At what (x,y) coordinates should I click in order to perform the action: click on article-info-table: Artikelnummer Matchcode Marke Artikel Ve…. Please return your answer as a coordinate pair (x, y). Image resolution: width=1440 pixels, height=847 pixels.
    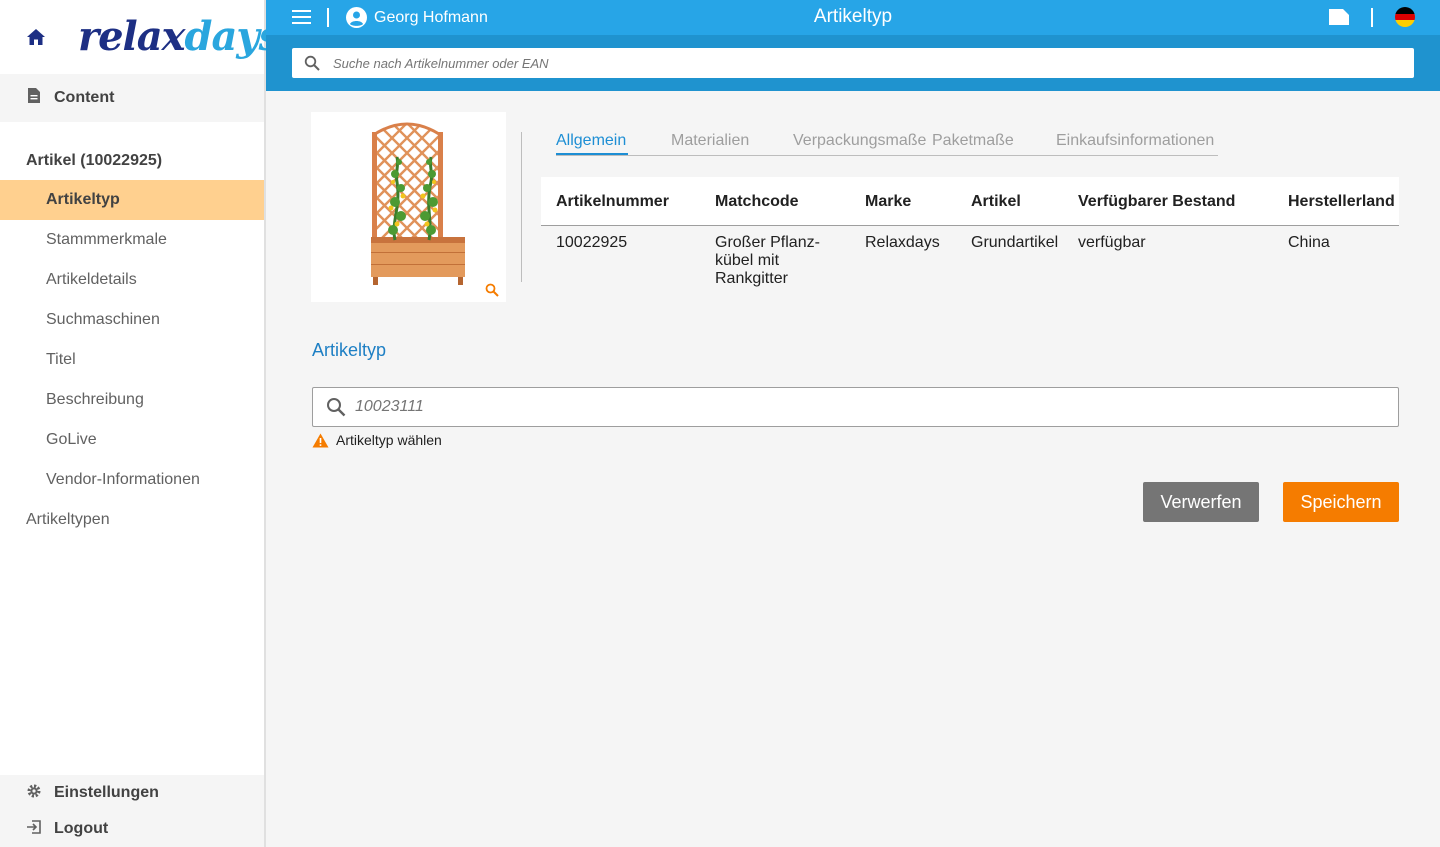
    Looking at the image, I should click on (970, 236).